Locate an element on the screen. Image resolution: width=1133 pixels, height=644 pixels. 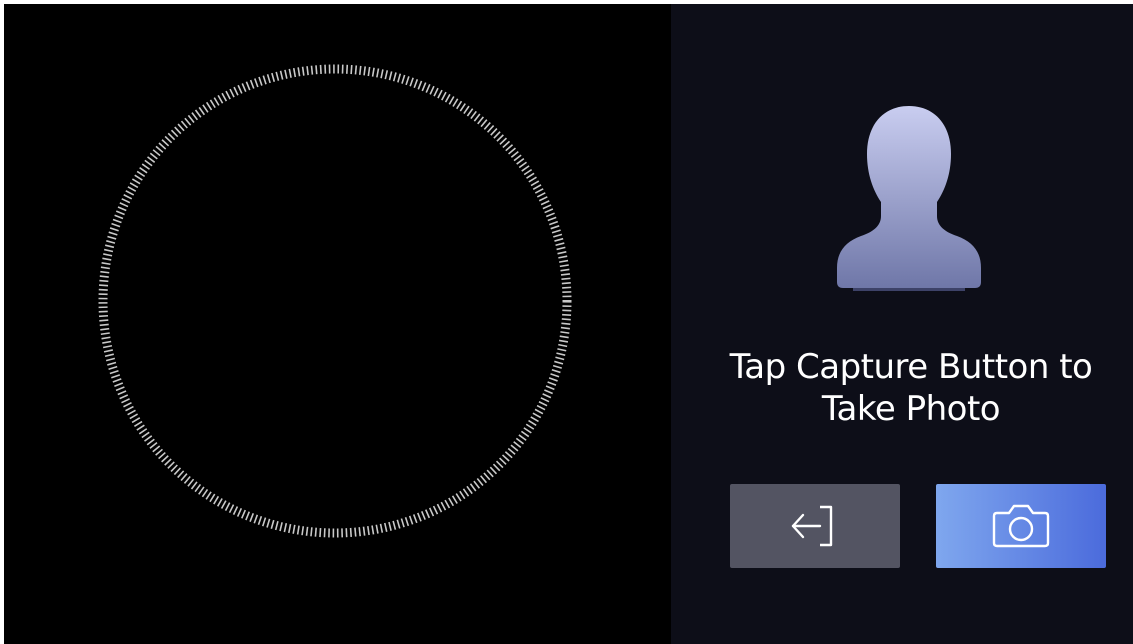
capture-instruction: Tap Capture Button to Take Photo is located at coordinates (902, 388).